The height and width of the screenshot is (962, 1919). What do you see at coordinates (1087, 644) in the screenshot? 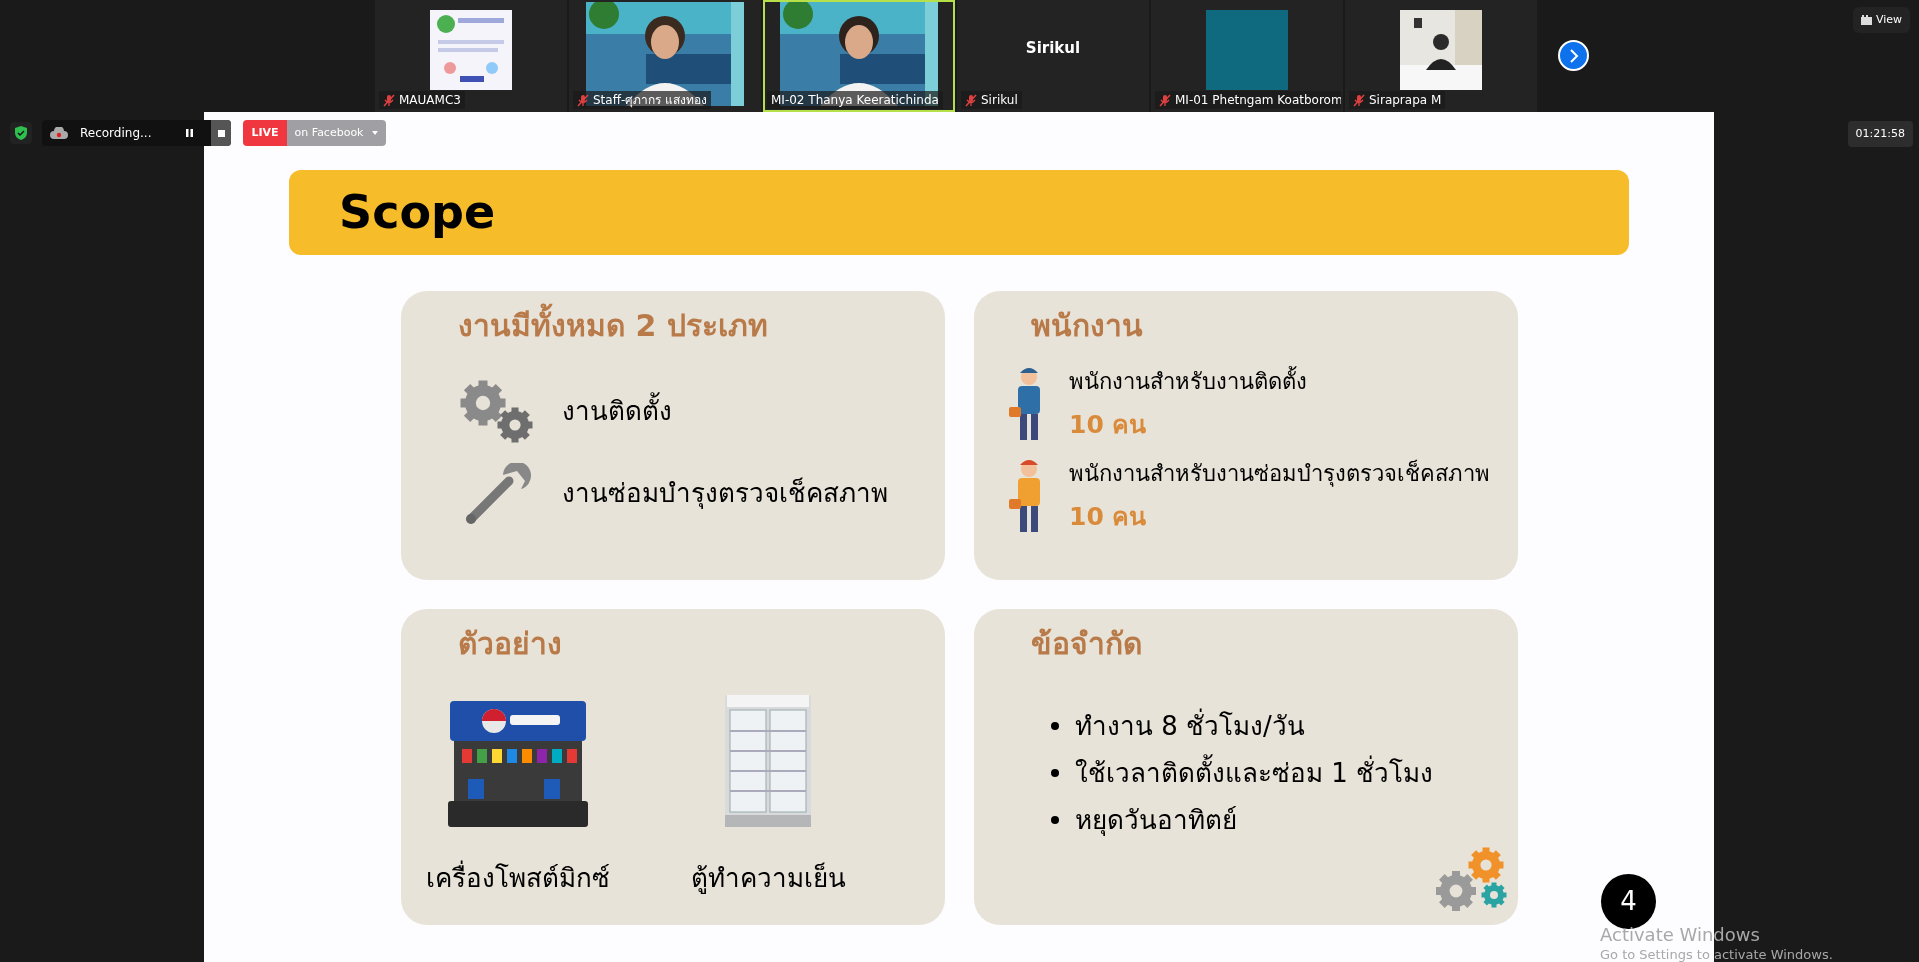
I see `card-title: ข้อจำกัด` at bounding box center [1087, 644].